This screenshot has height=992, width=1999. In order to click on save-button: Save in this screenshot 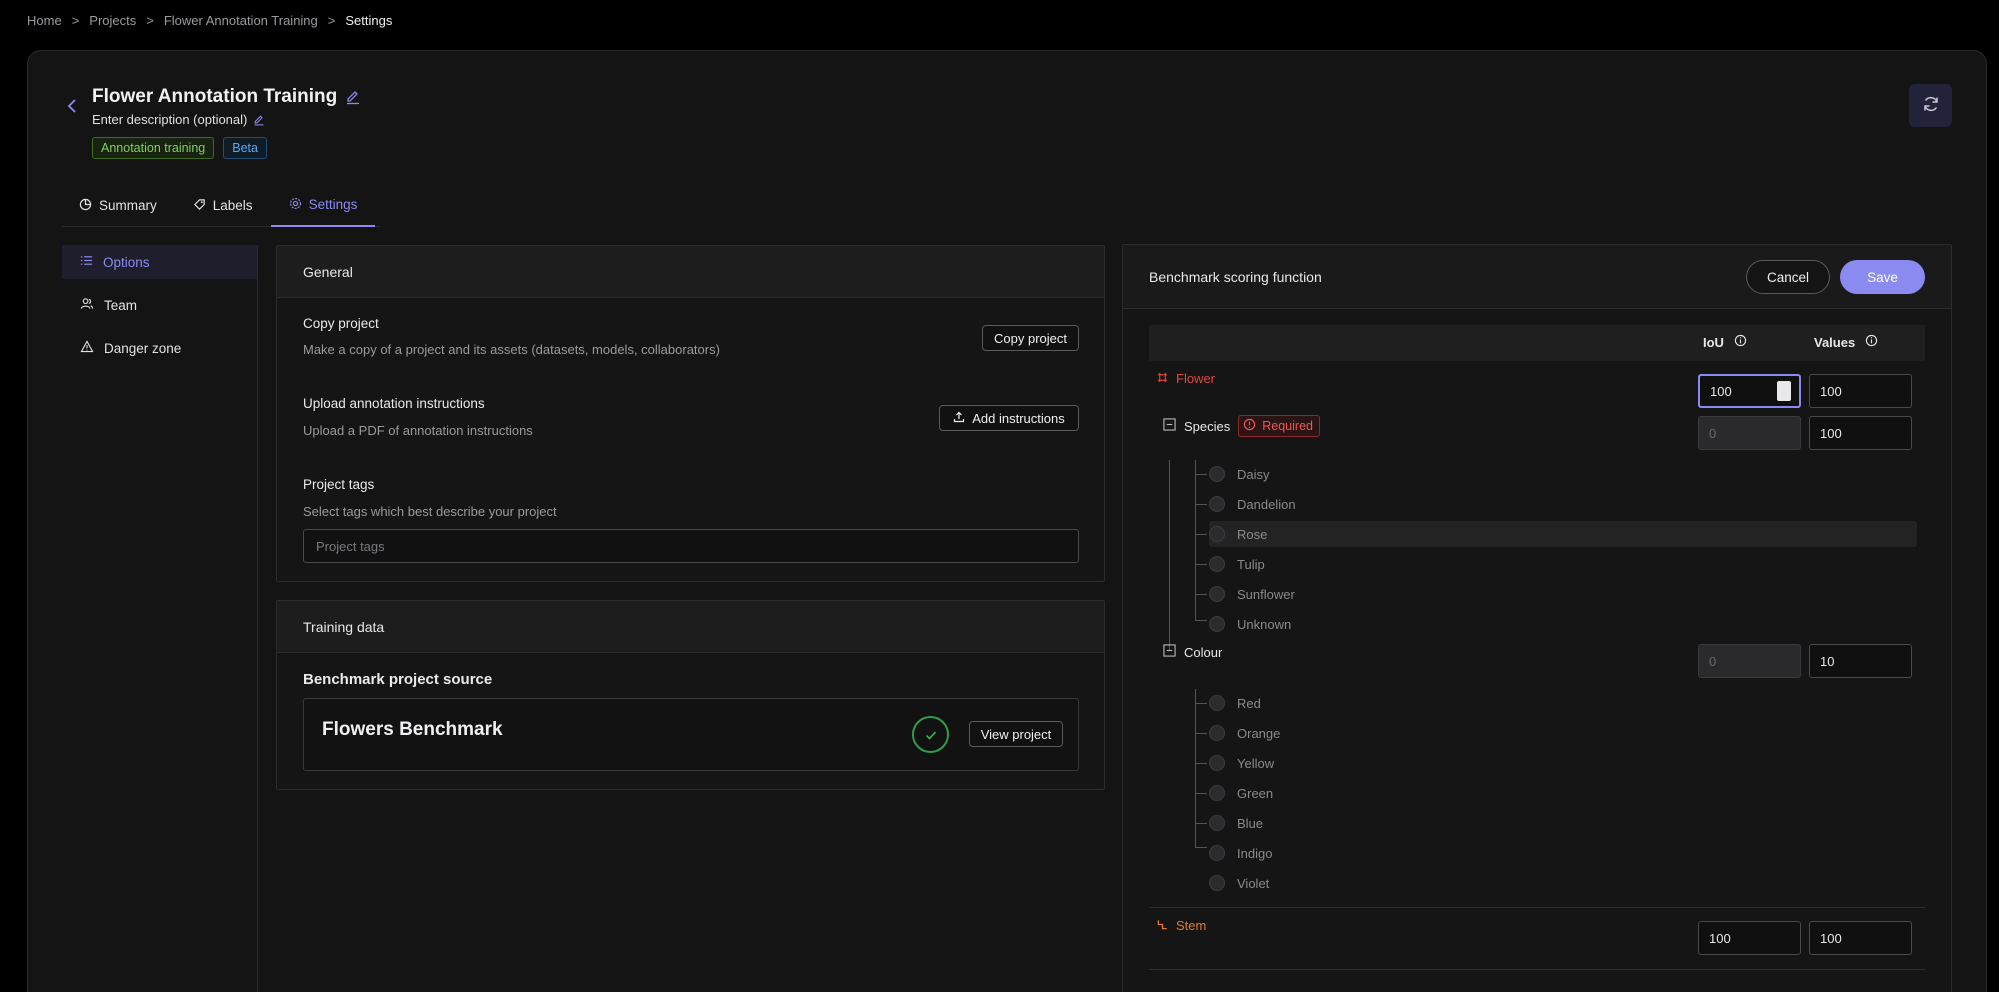, I will do `click(1882, 277)`.